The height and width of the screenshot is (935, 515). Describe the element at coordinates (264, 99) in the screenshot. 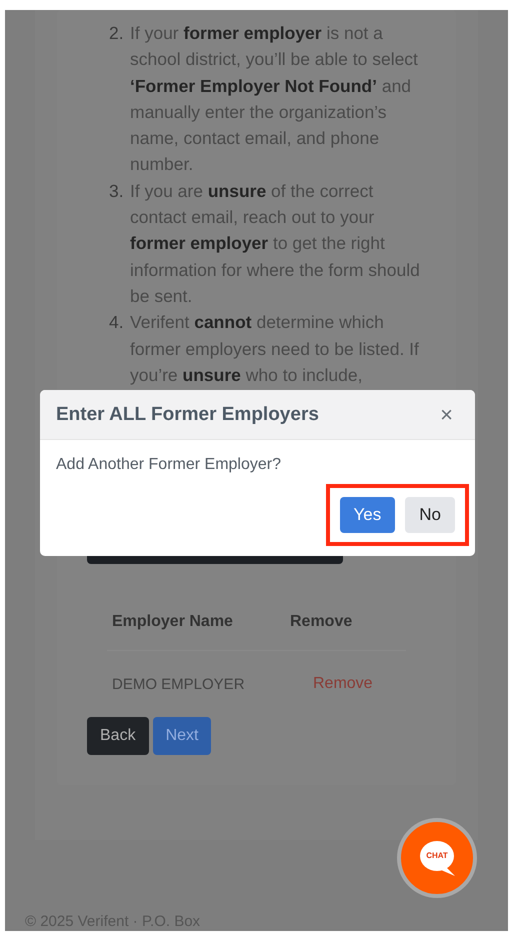

I see `instruction-item: 2. If your former employer is not a school district, you’ll be able to select ‘Former Employer Not Found’ and manually enter the organization’s name, contact email, and phone number.` at that location.